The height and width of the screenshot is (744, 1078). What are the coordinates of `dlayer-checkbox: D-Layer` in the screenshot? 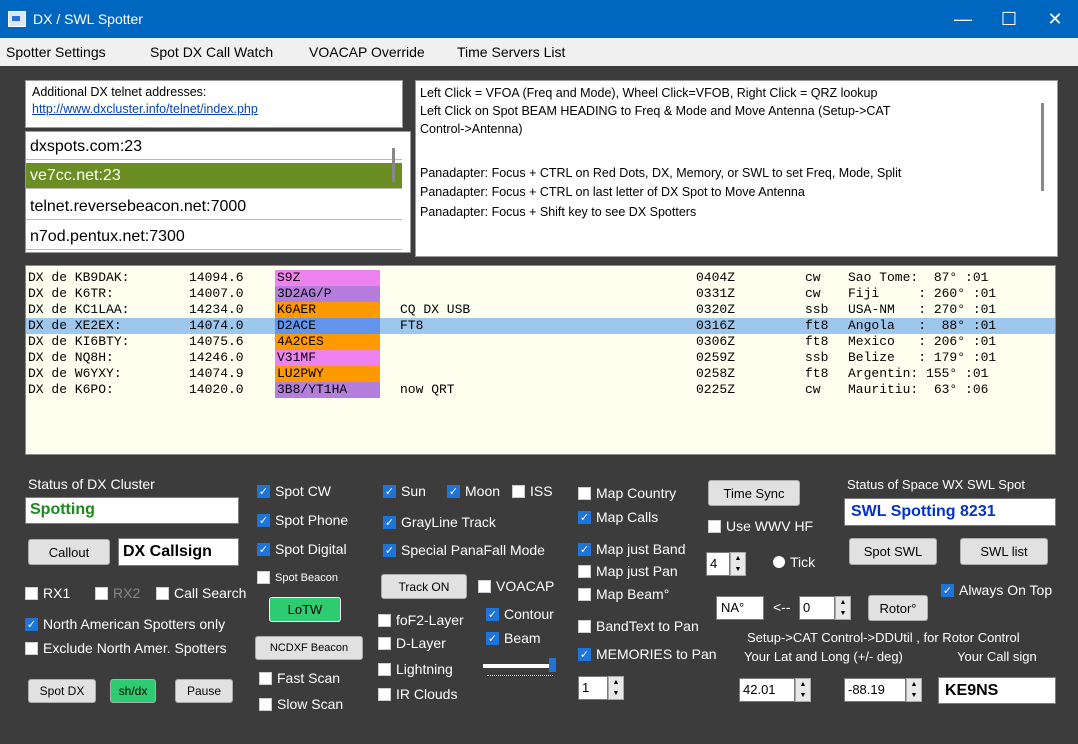 It's located at (412, 643).